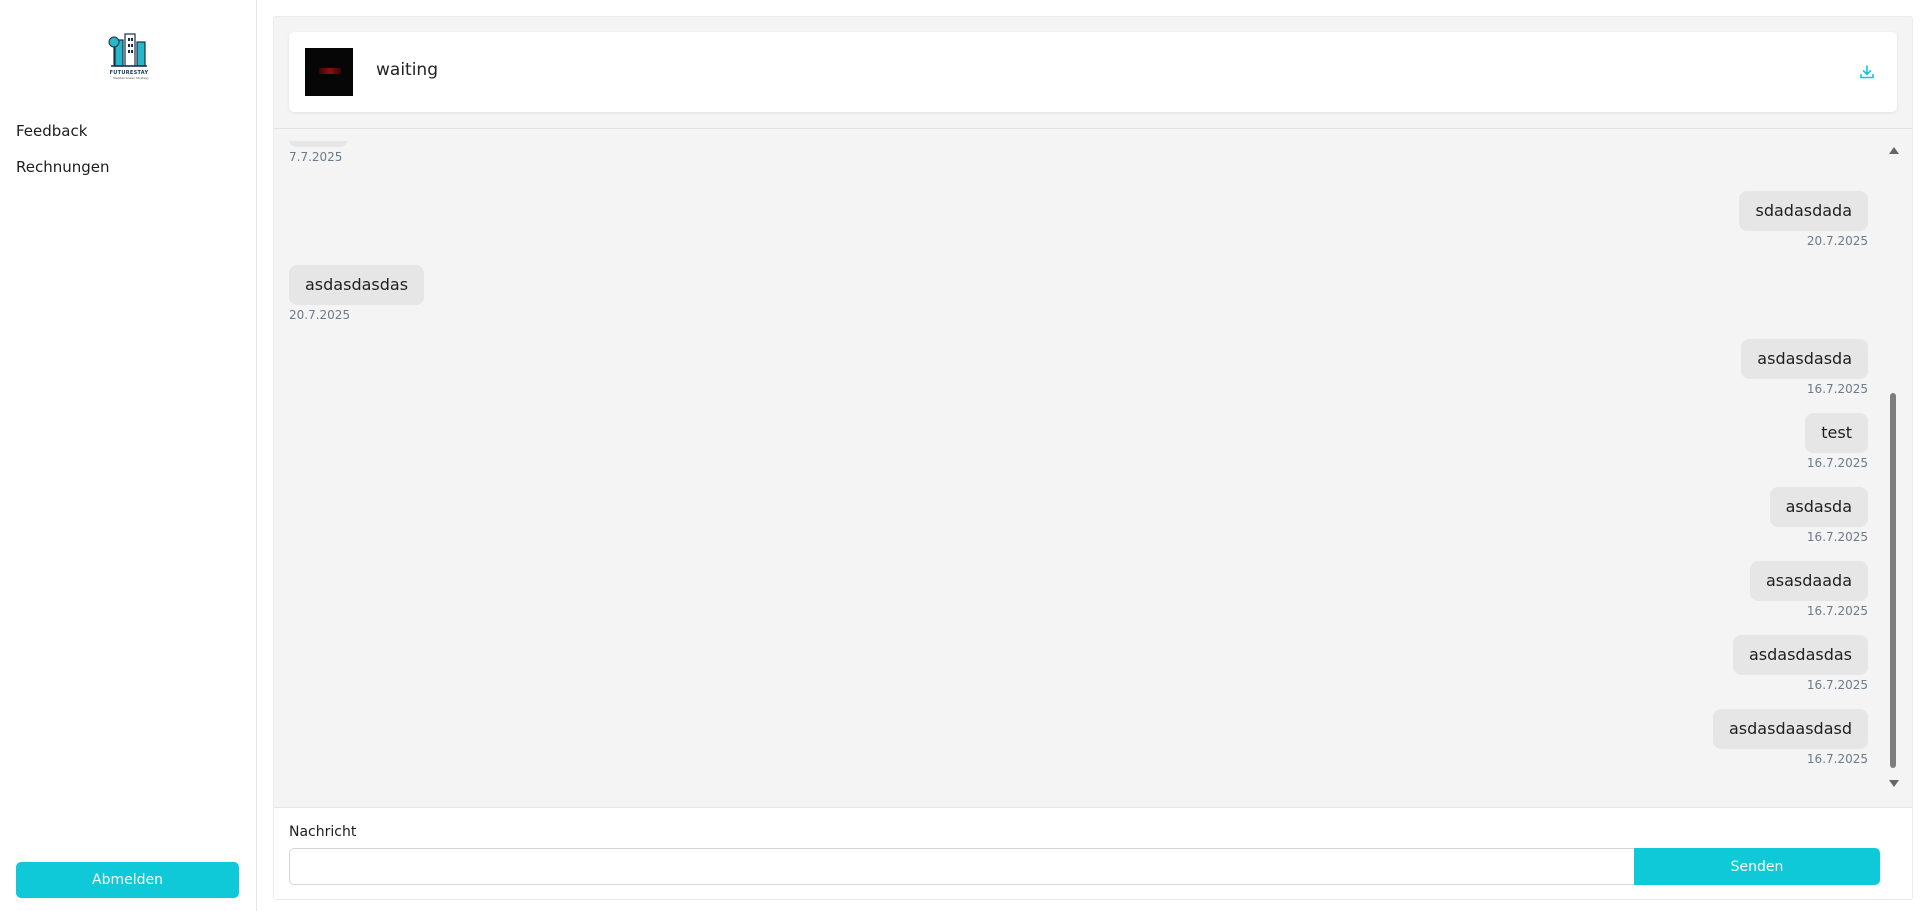  What do you see at coordinates (1804, 359) in the screenshot?
I see `message-bubble: asdasdasda` at bounding box center [1804, 359].